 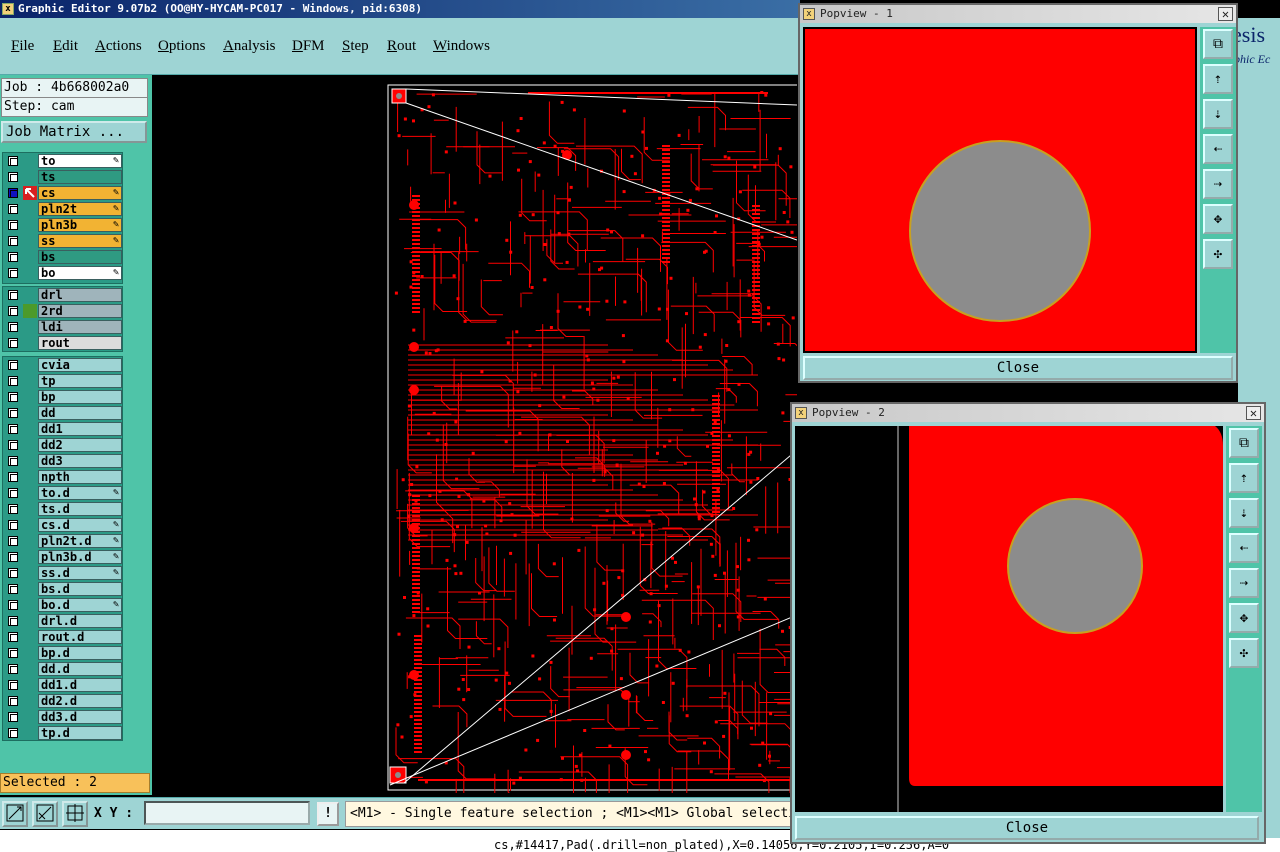 What do you see at coordinates (1253, 413) in the screenshot?
I see `close-icon: ✕` at bounding box center [1253, 413].